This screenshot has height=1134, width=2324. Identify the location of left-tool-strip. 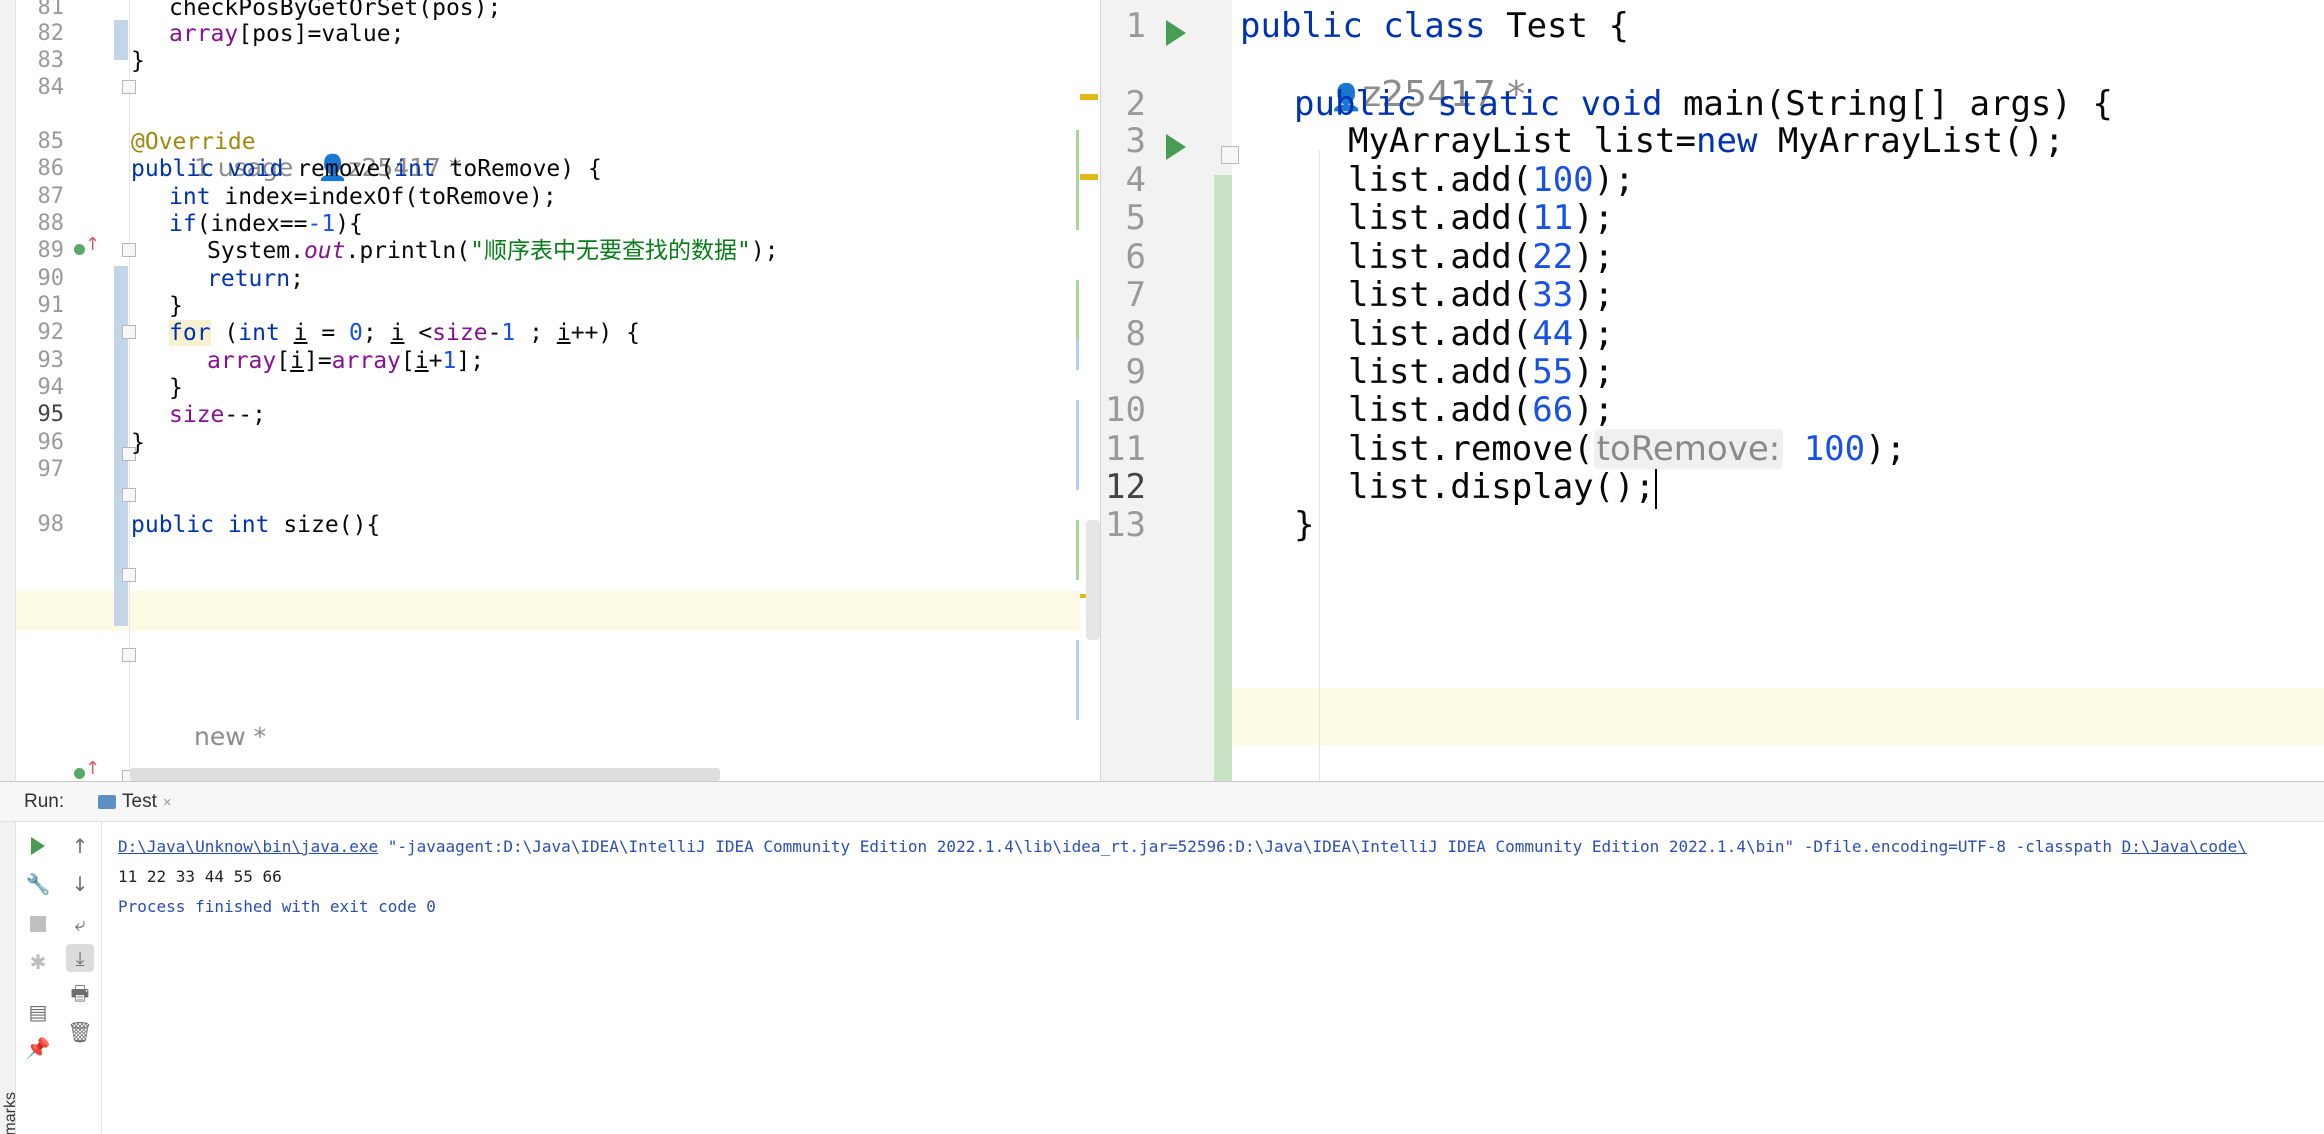
(8, 390).